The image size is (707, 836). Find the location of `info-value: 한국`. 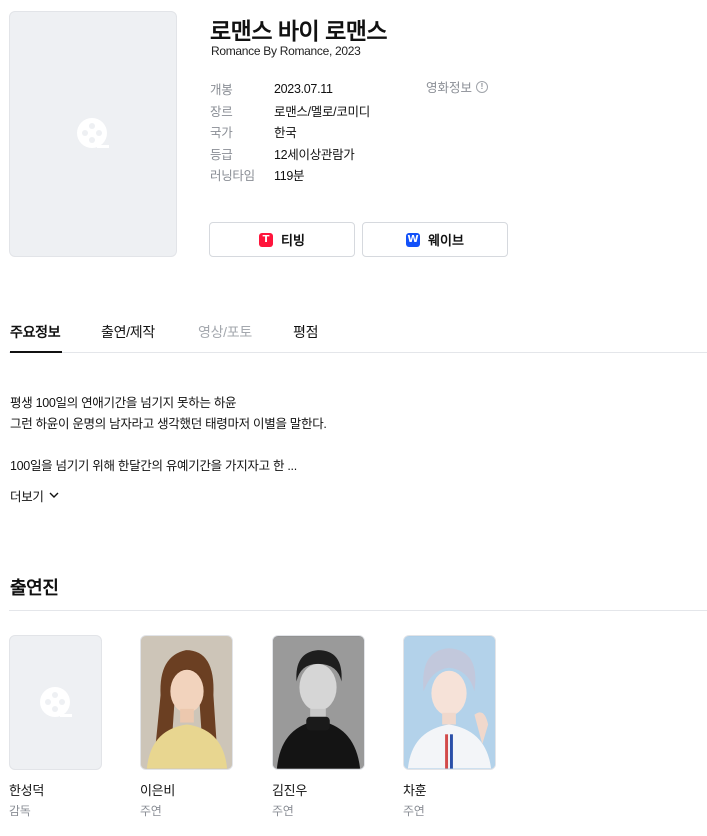

info-value: 한국 is located at coordinates (285, 133).